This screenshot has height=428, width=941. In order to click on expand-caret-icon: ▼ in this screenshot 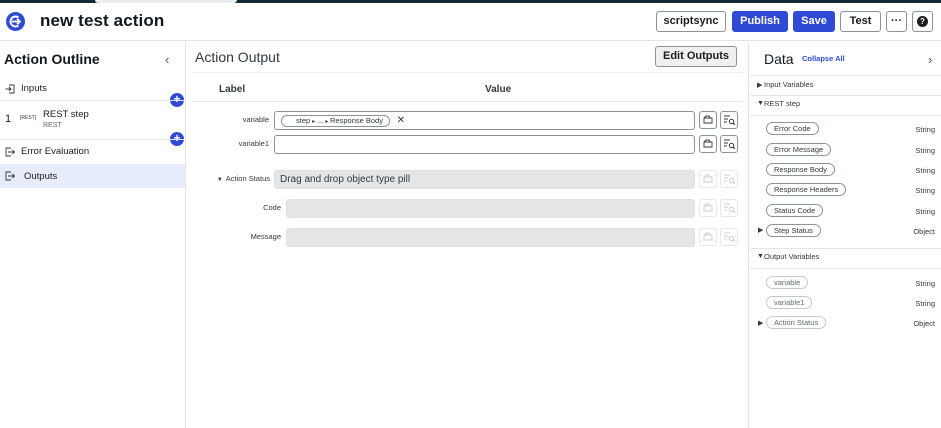, I will do `click(220, 180)`.